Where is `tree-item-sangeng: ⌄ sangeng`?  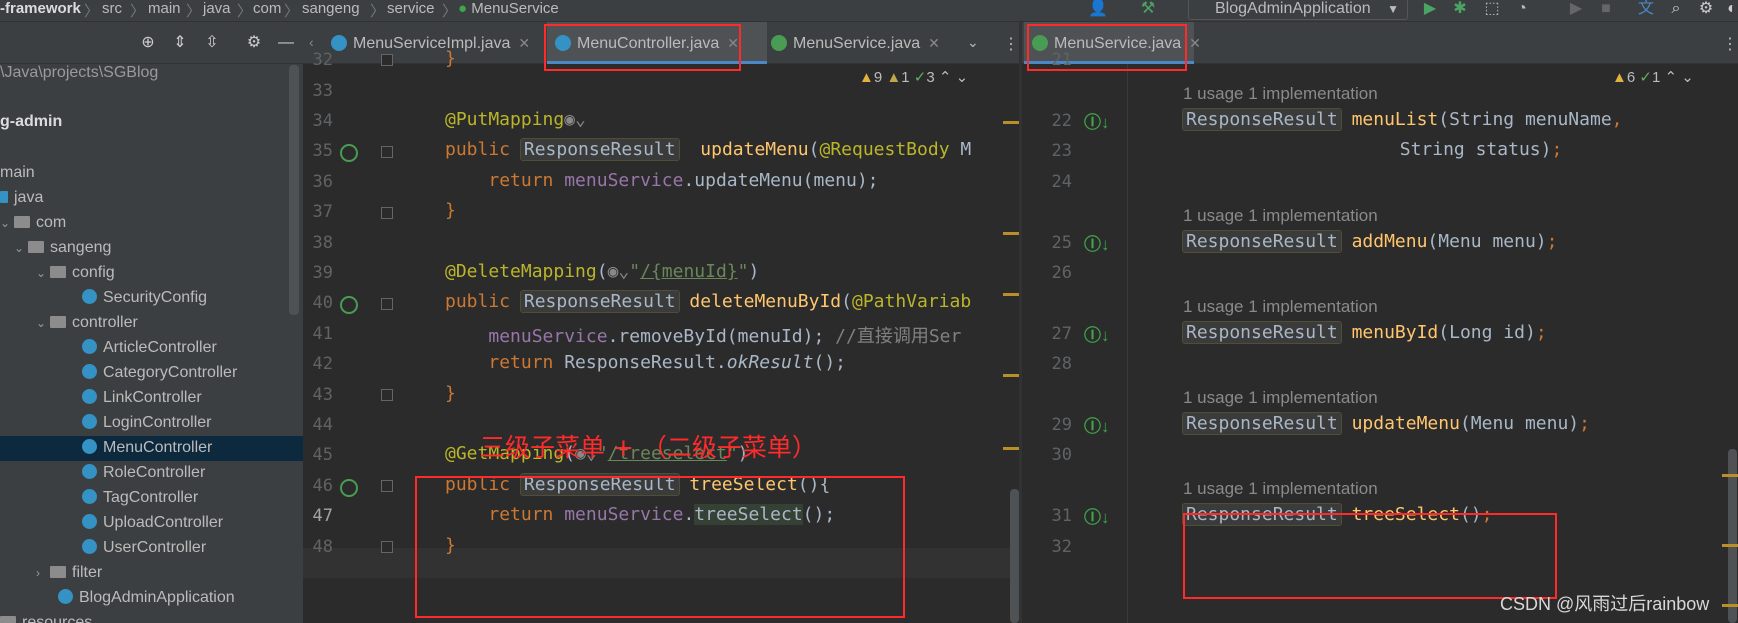
tree-item-sangeng: ⌄ sangeng is located at coordinates (62, 248).